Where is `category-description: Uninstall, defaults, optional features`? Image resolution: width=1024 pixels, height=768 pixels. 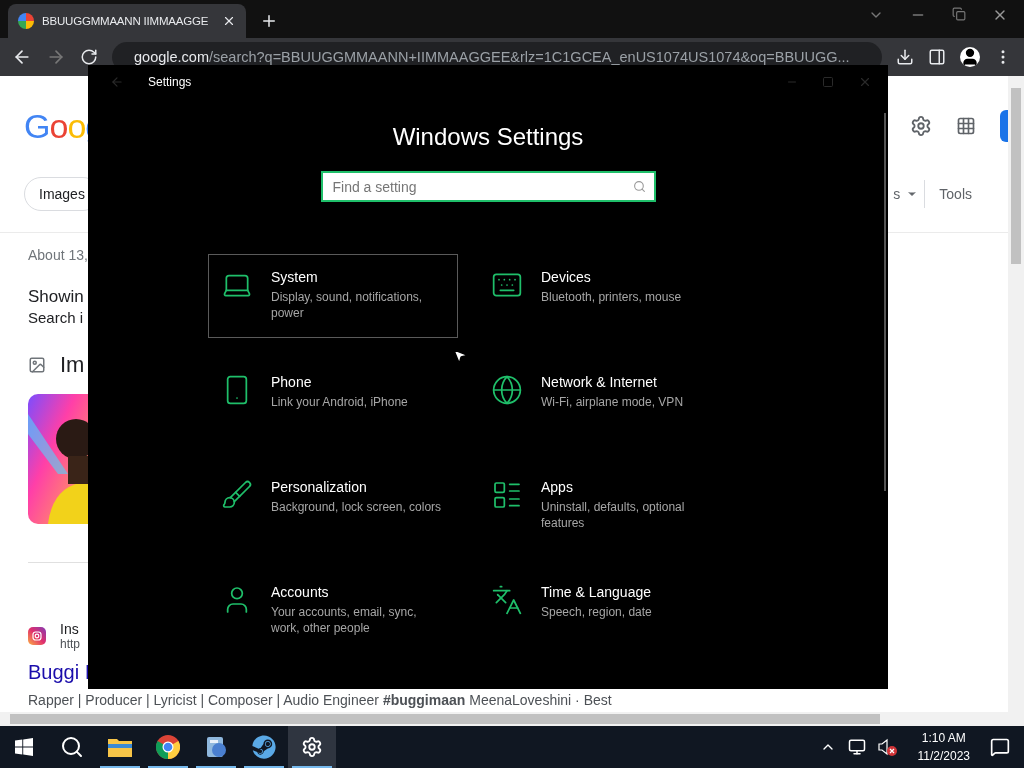
category-description: Uninstall, defaults, optional features is located at coordinates (613, 515).